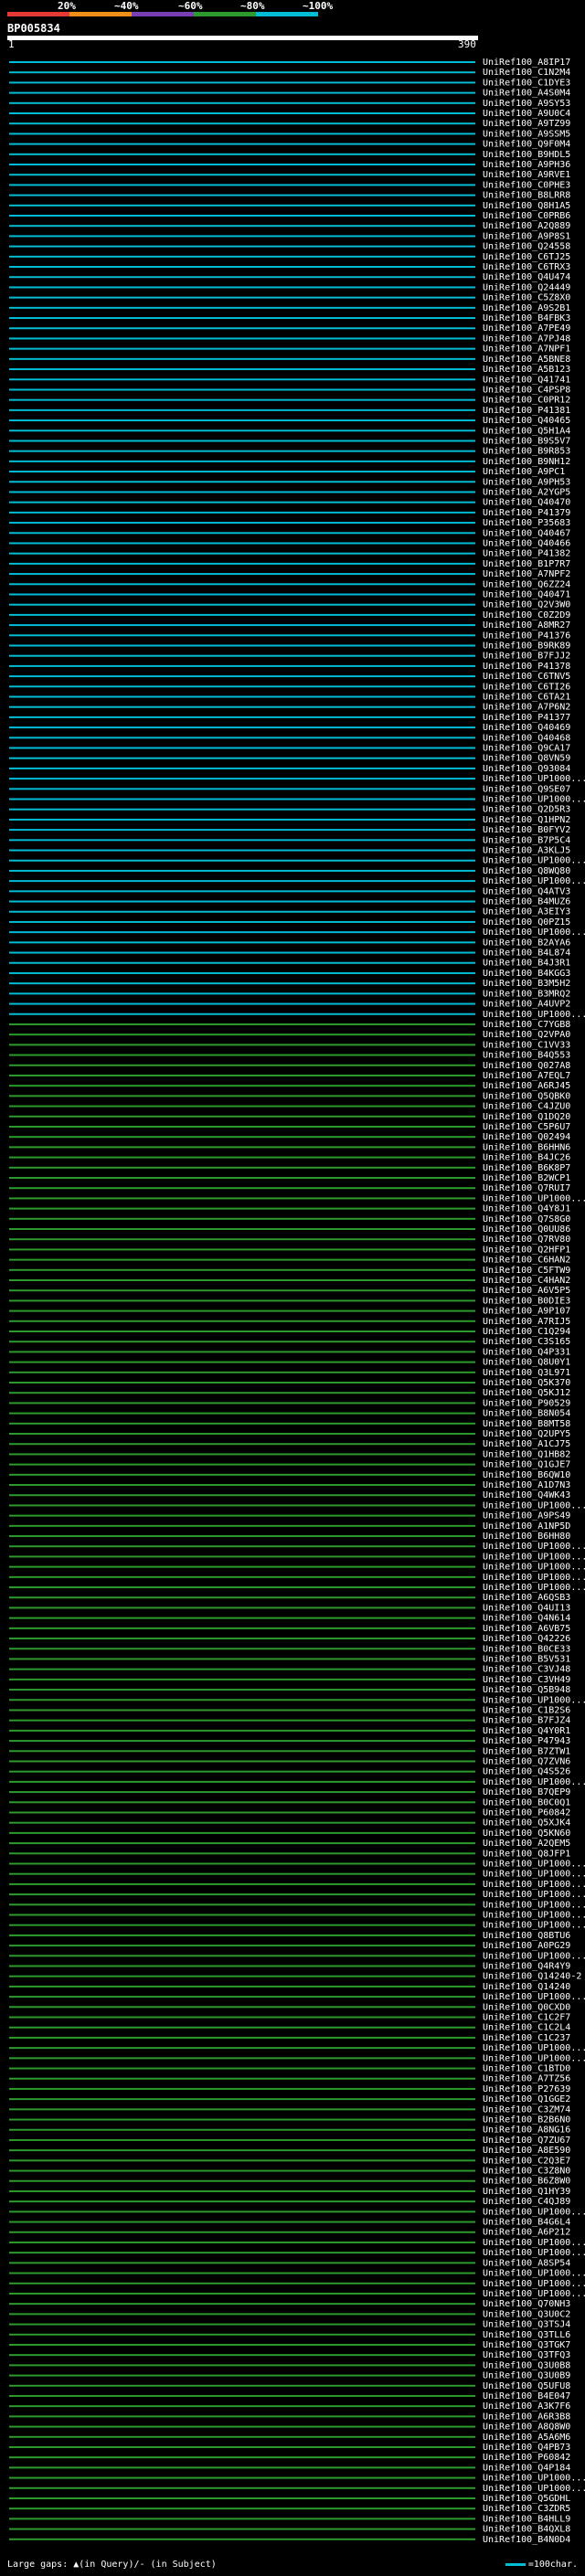 The width and height of the screenshot is (585, 2576). I want to click on hit-label: UniRef100_B0DIE3, so click(527, 1301).